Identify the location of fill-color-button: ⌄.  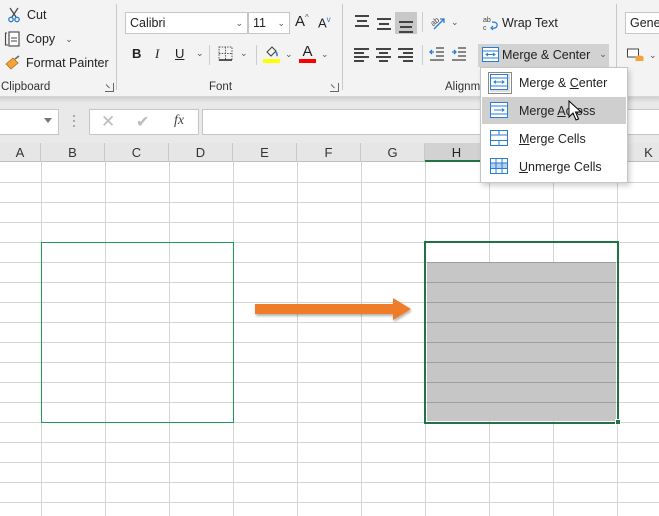
(278, 54).